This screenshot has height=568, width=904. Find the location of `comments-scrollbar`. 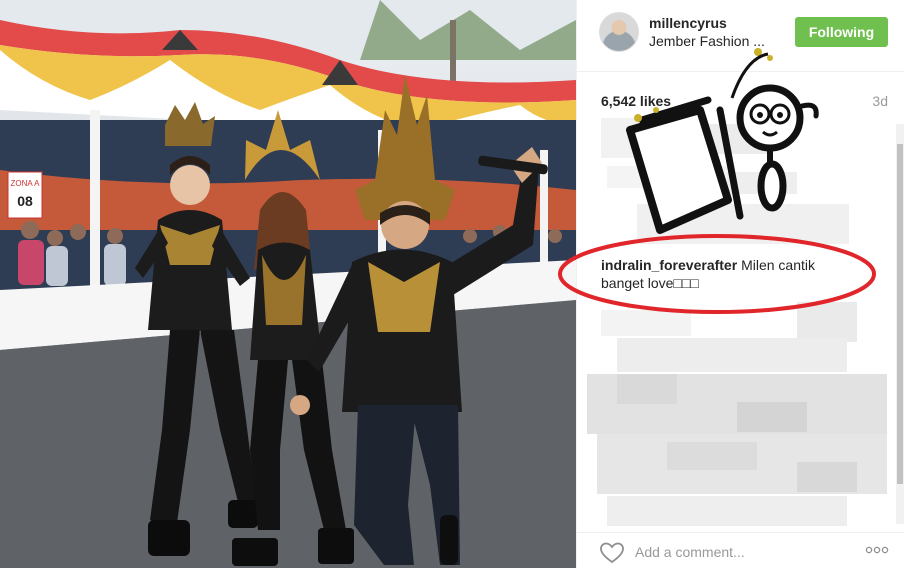

comments-scrollbar is located at coordinates (900, 324).